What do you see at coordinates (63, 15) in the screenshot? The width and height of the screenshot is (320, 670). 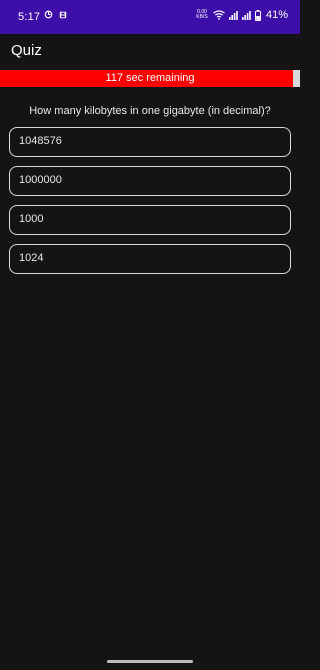 I see `storage-icon` at bounding box center [63, 15].